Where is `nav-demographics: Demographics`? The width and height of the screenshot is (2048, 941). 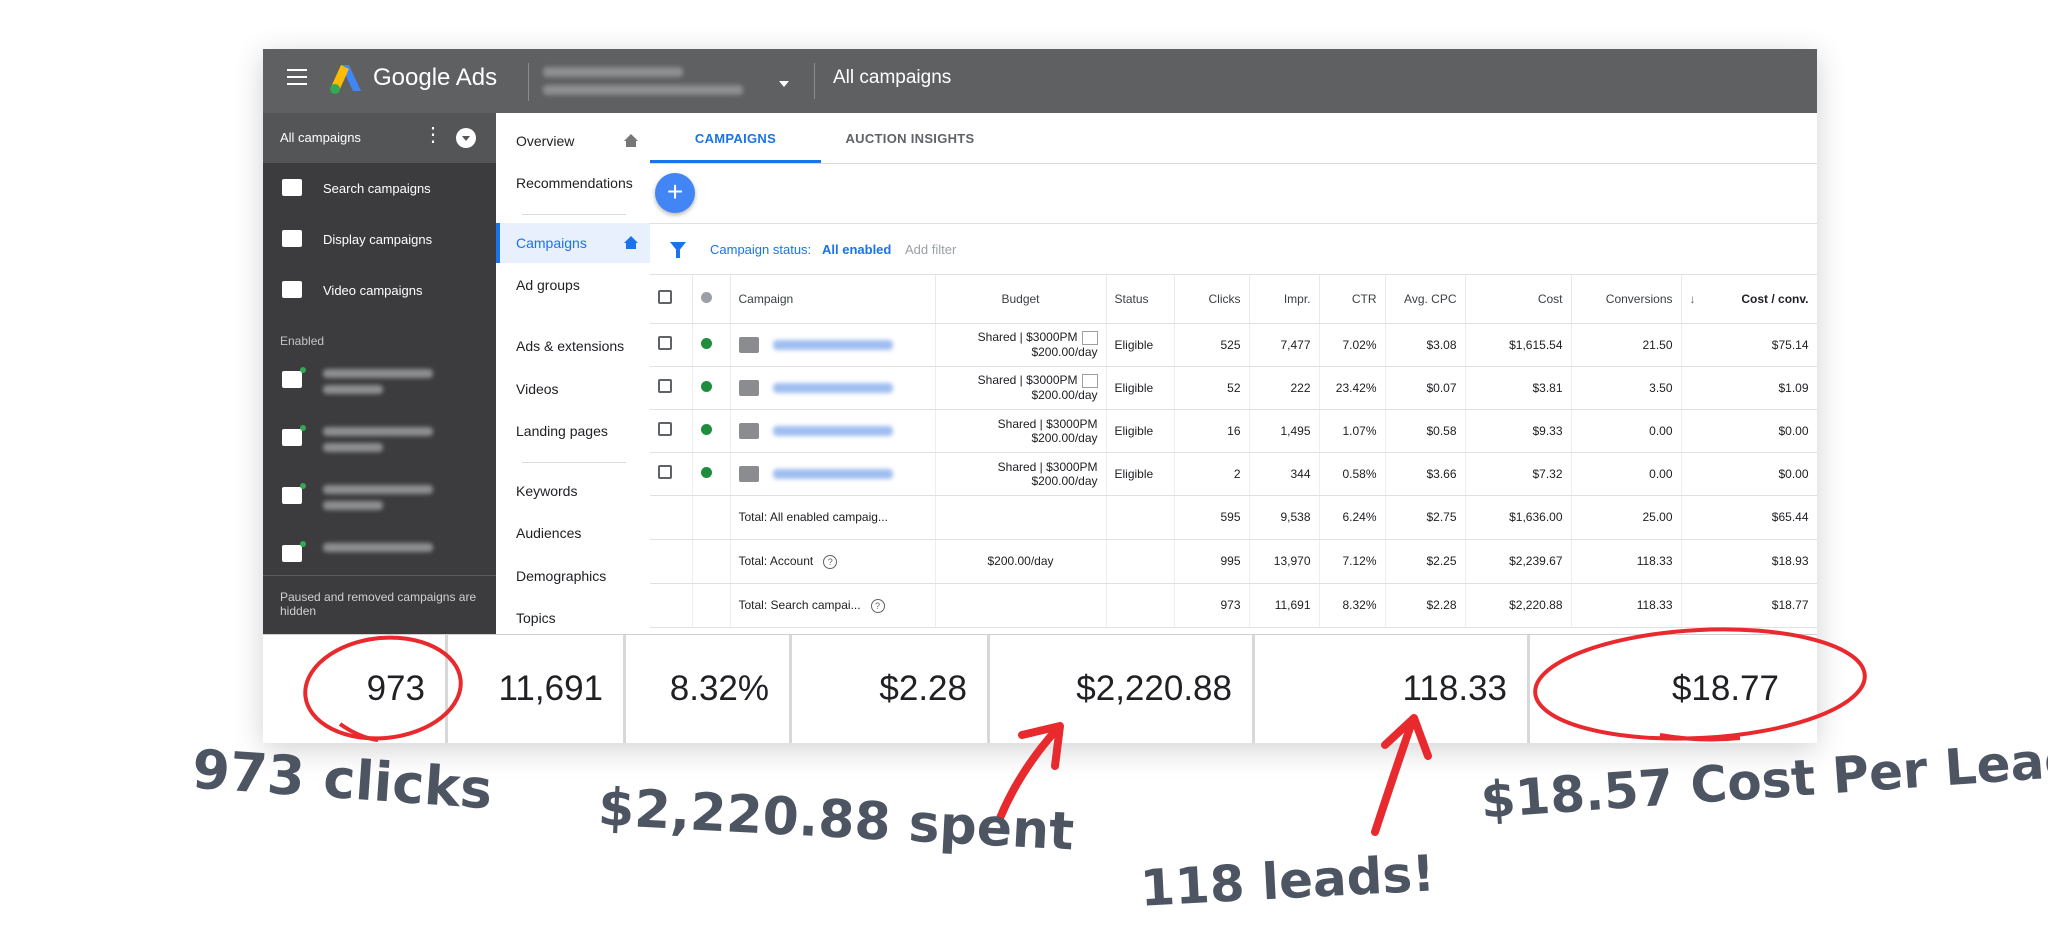 nav-demographics: Demographics is located at coordinates (573, 576).